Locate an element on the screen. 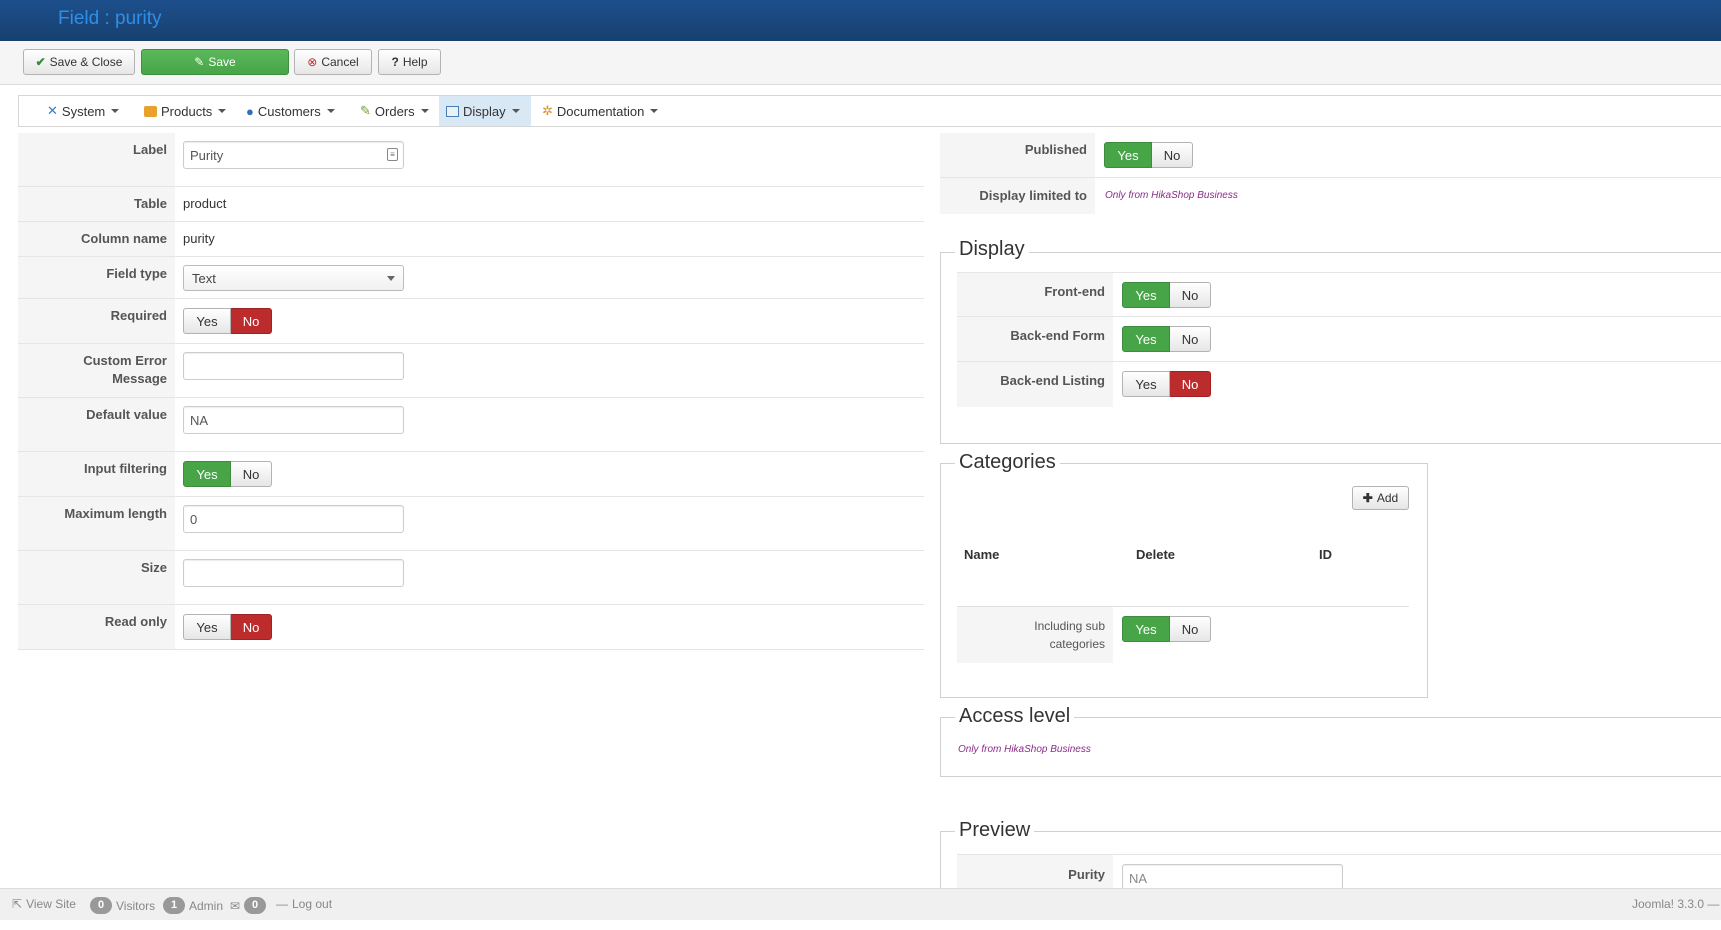 The width and height of the screenshot is (1721, 930). cancel-icon: ⊗ is located at coordinates (312, 62).